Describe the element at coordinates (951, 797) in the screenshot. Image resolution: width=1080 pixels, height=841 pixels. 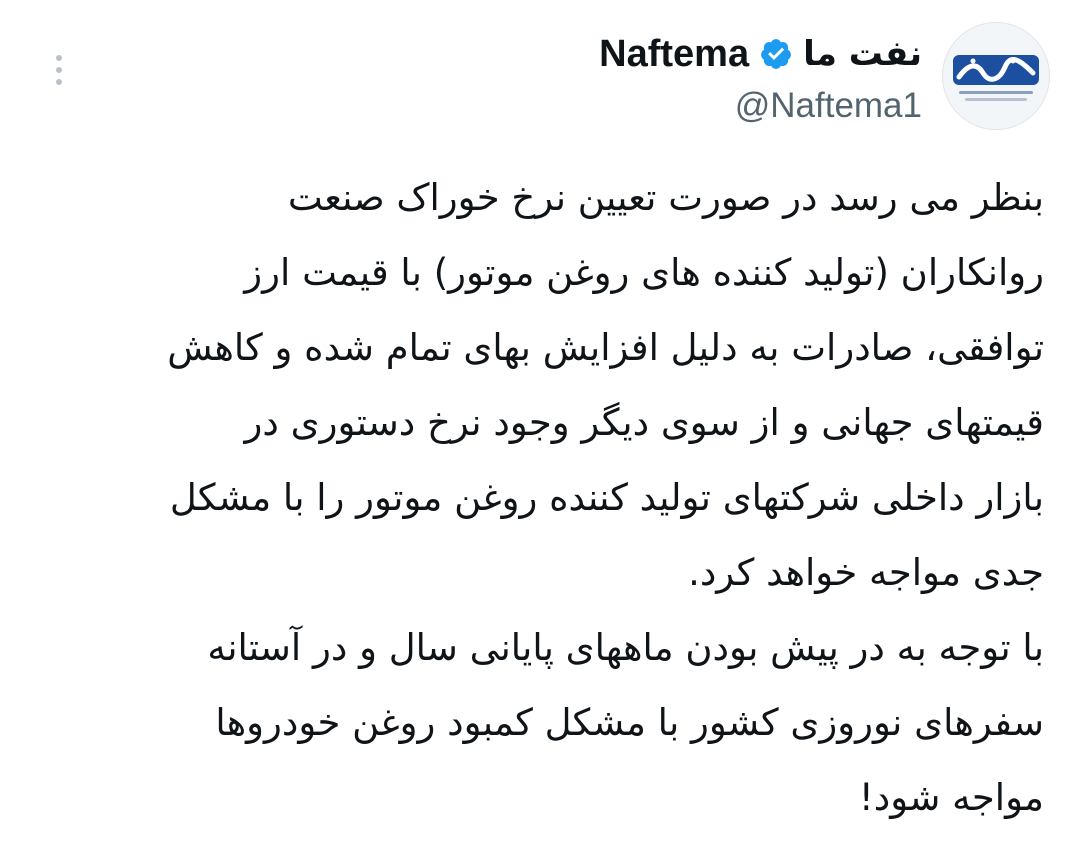
I see `tweet-text-line: مواجه شود!` at that location.